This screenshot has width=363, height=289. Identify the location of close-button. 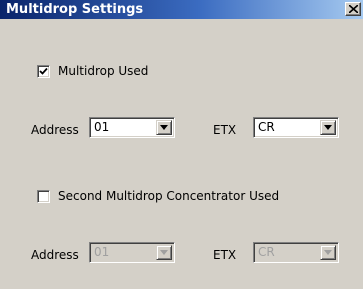
(353, 9).